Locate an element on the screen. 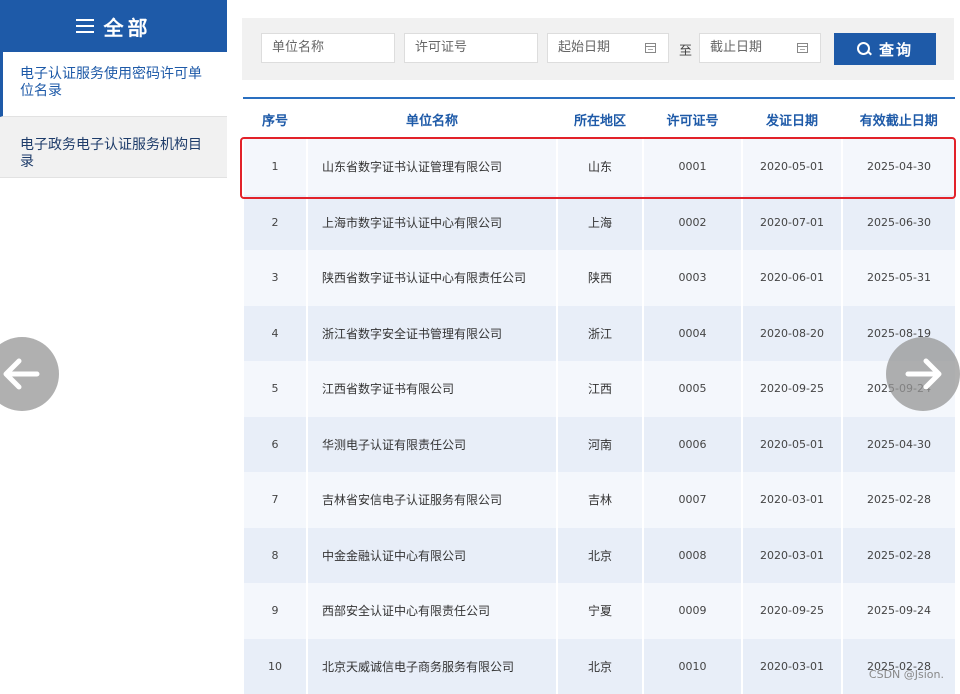 The width and height of the screenshot is (960, 694). cell-license: 0006 is located at coordinates (692, 445).